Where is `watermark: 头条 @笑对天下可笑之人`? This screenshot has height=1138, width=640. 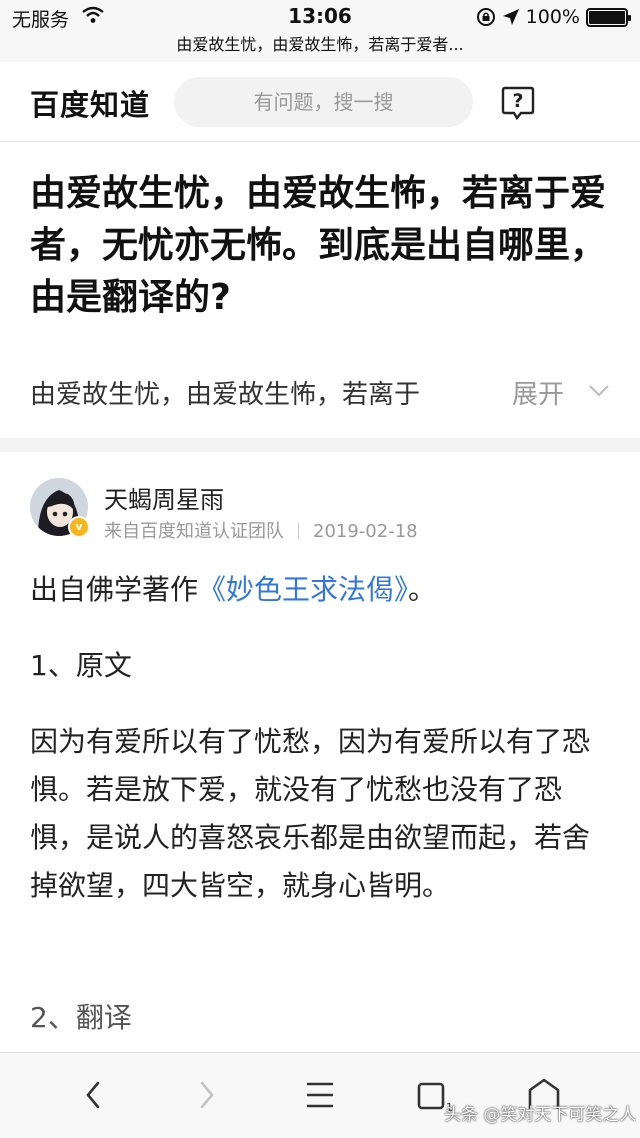 watermark: 头条 @笑对天下可笑之人 is located at coordinates (540, 1115).